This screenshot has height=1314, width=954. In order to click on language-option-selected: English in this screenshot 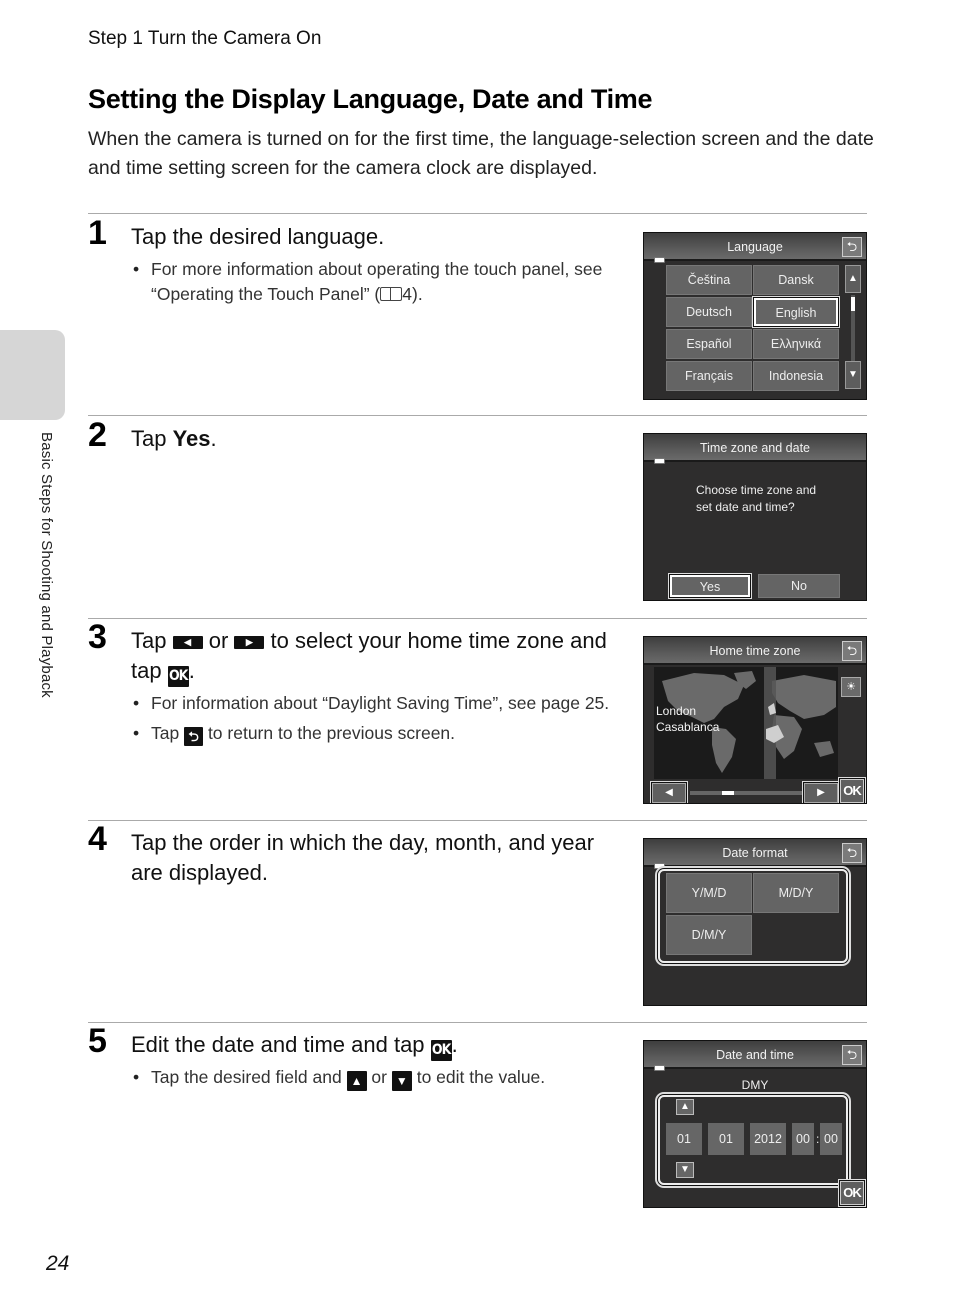, I will do `click(796, 312)`.